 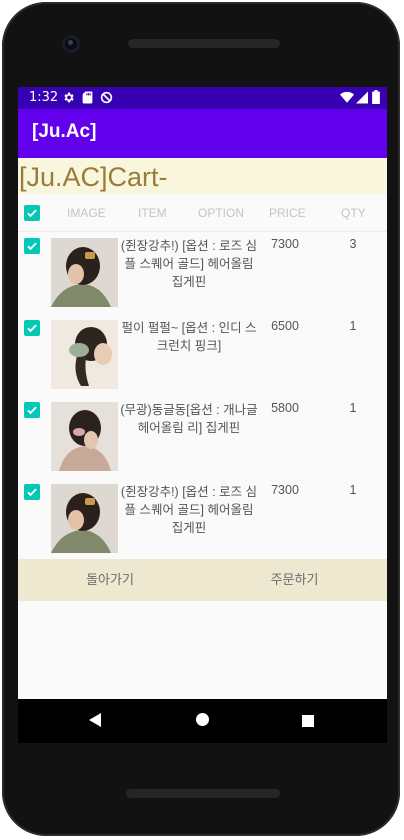 What do you see at coordinates (285, 326) in the screenshot?
I see `item-price: 6500` at bounding box center [285, 326].